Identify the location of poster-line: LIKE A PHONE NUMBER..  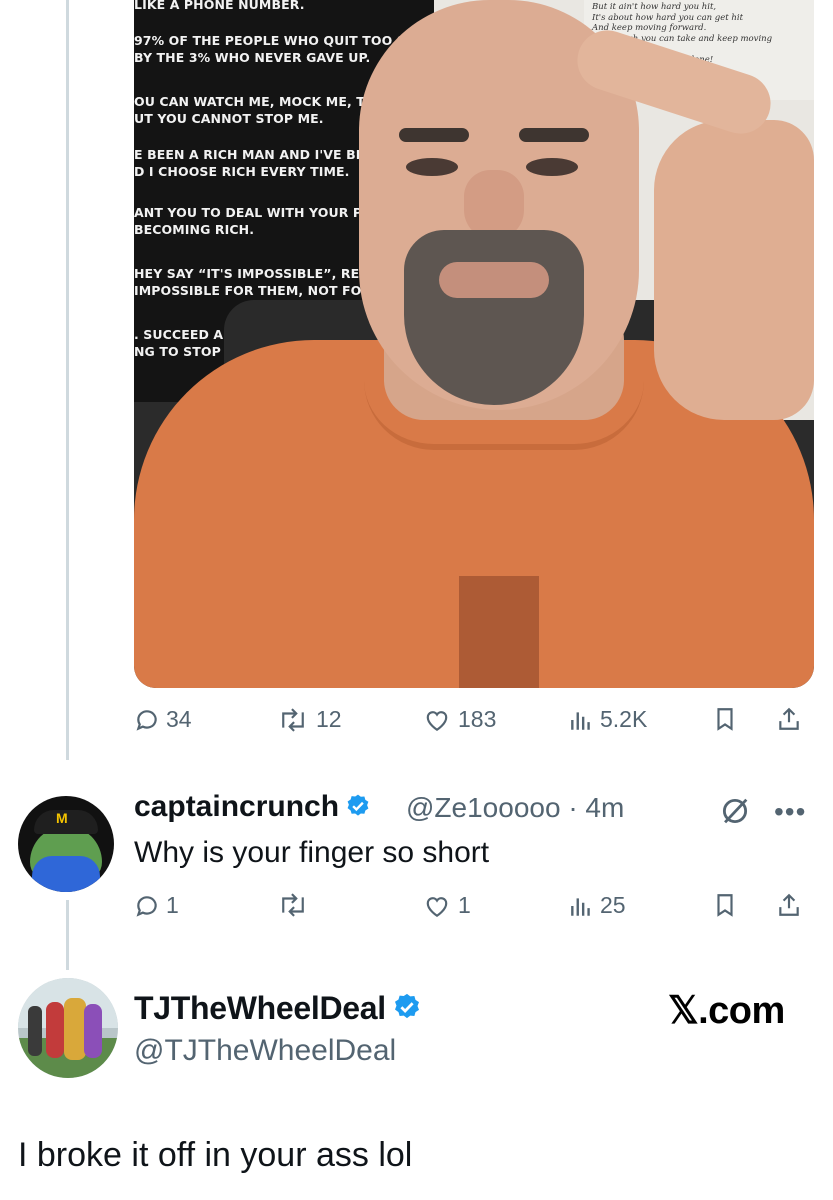
(219, 6).